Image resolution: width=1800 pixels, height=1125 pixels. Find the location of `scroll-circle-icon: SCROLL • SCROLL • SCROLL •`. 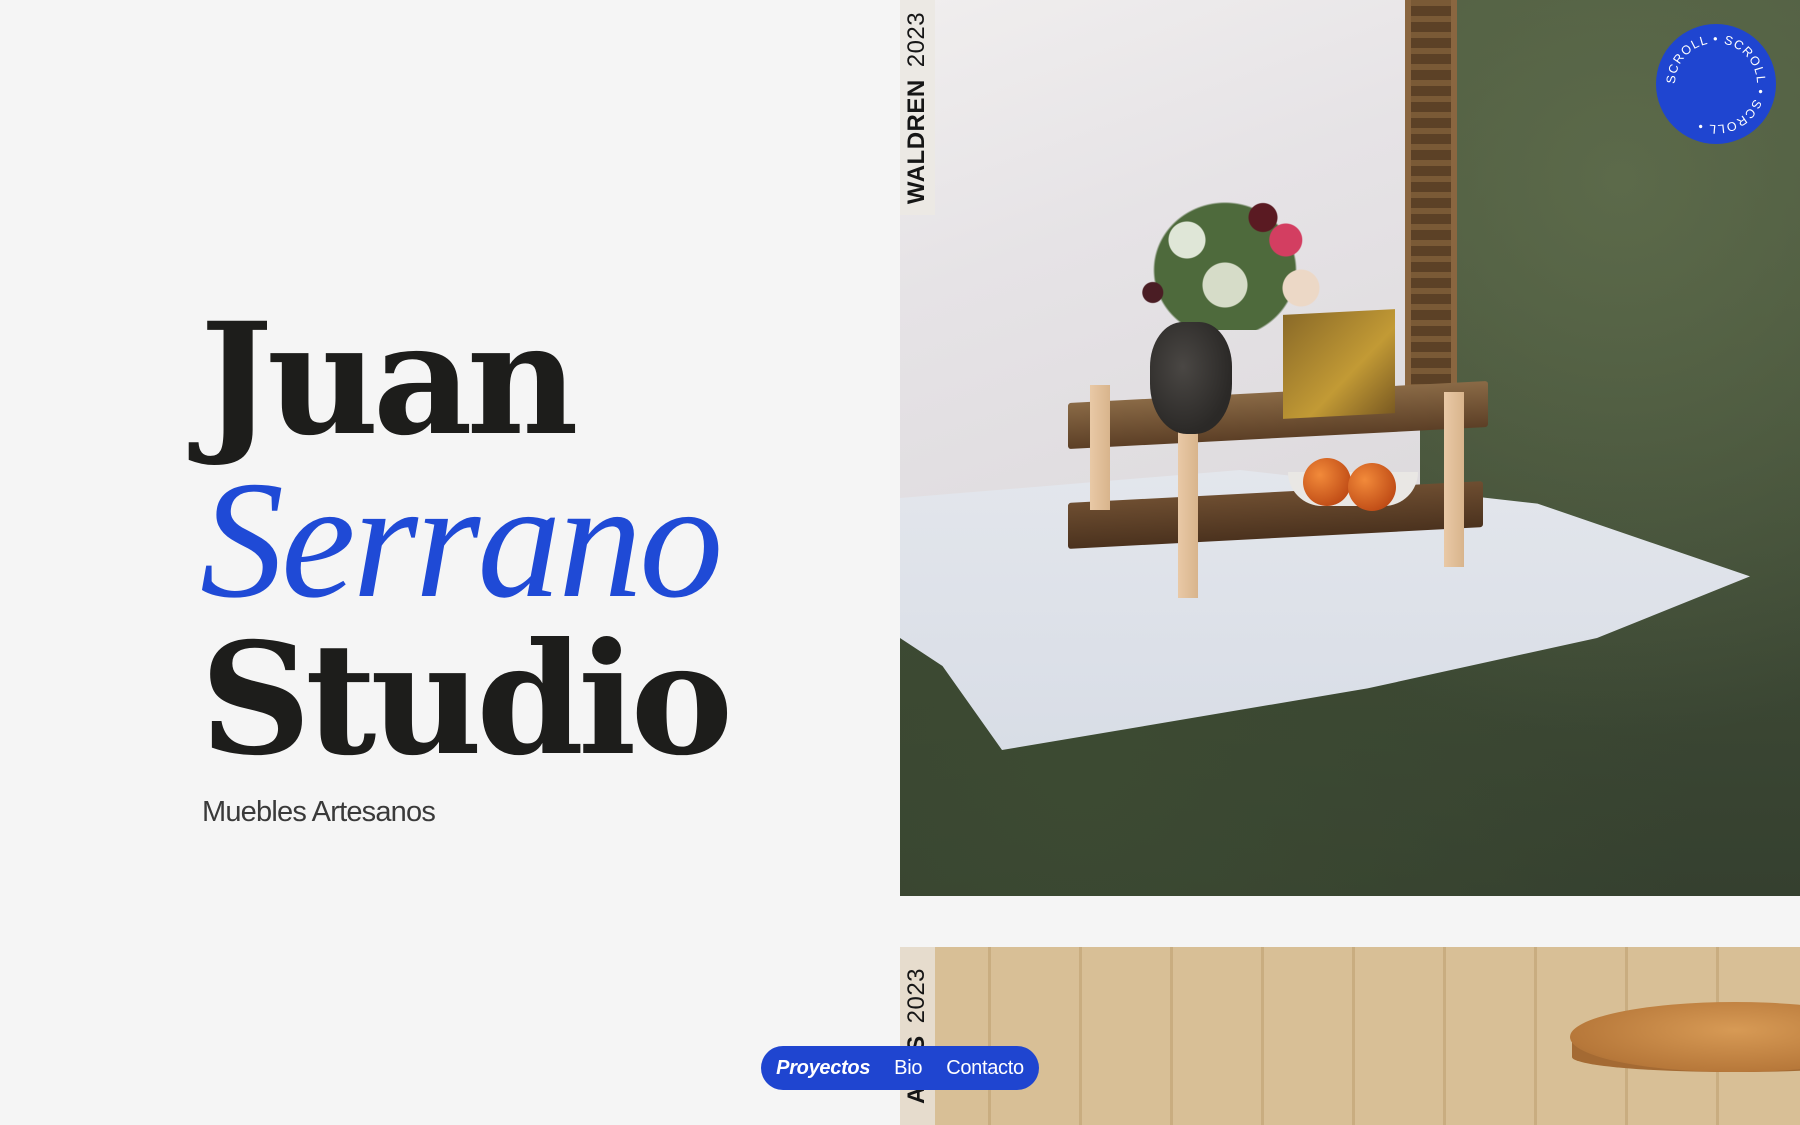

scroll-circle-icon: SCROLL • SCROLL • SCROLL • is located at coordinates (1716, 84).